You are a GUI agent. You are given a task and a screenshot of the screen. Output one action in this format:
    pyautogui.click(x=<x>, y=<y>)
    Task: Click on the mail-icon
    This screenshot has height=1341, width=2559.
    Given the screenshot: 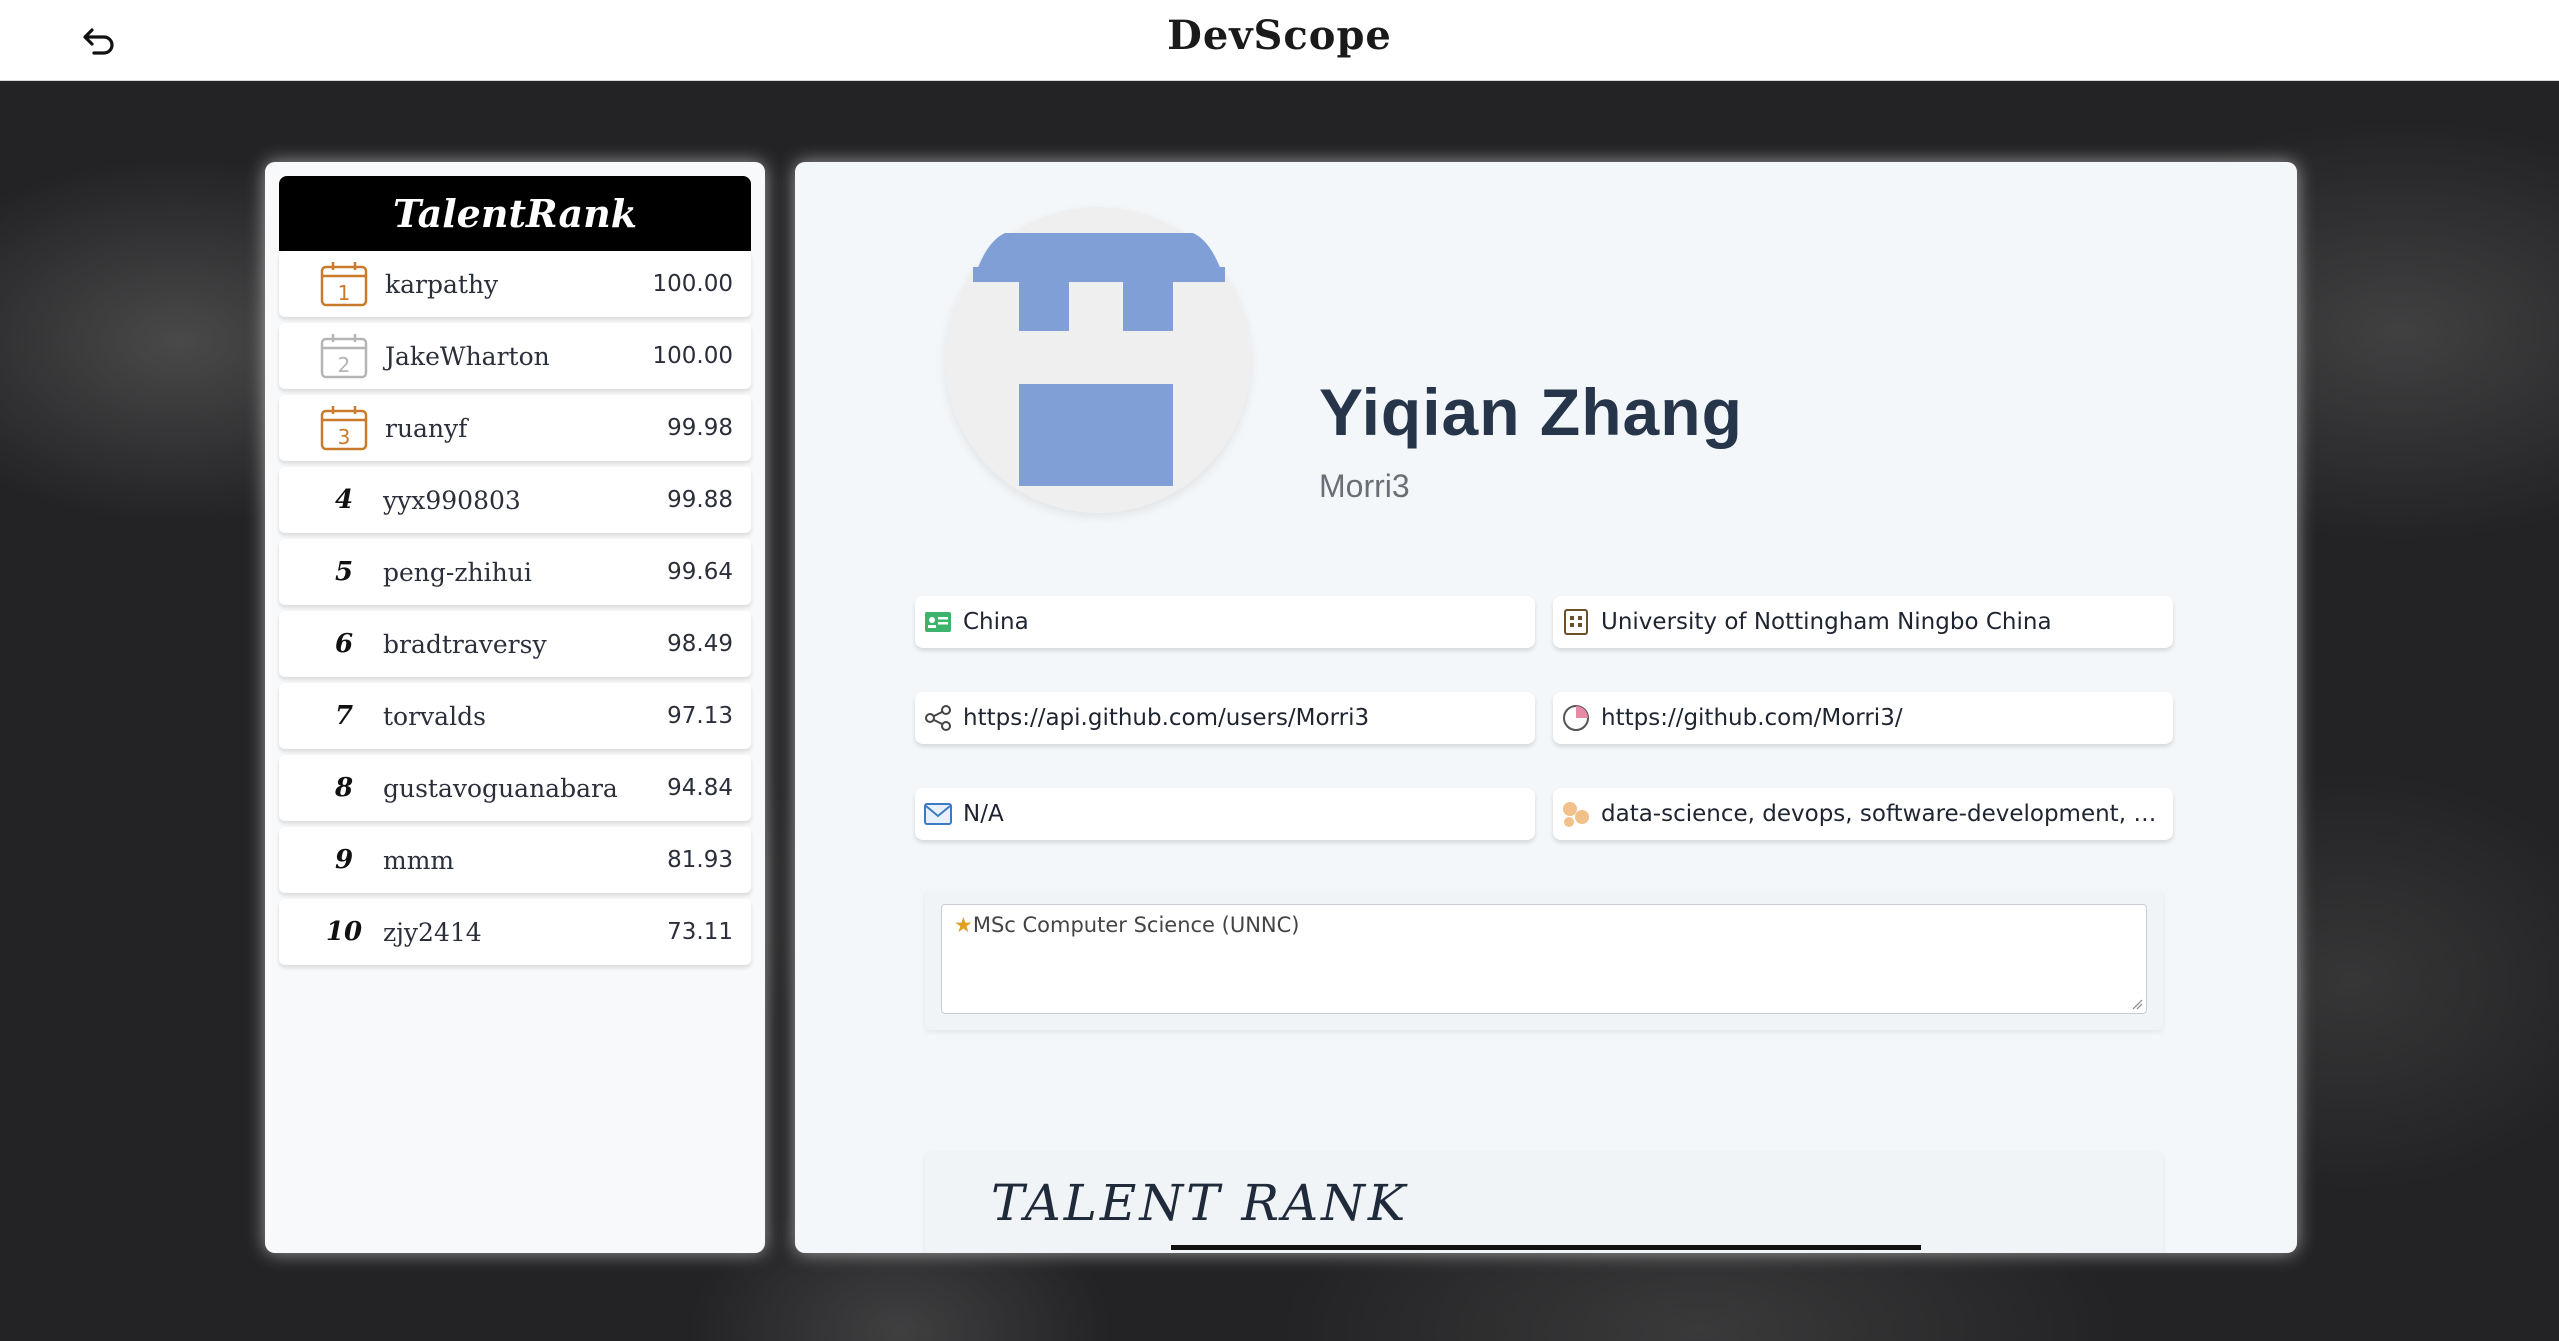 What is the action you would take?
    pyautogui.click(x=938, y=814)
    